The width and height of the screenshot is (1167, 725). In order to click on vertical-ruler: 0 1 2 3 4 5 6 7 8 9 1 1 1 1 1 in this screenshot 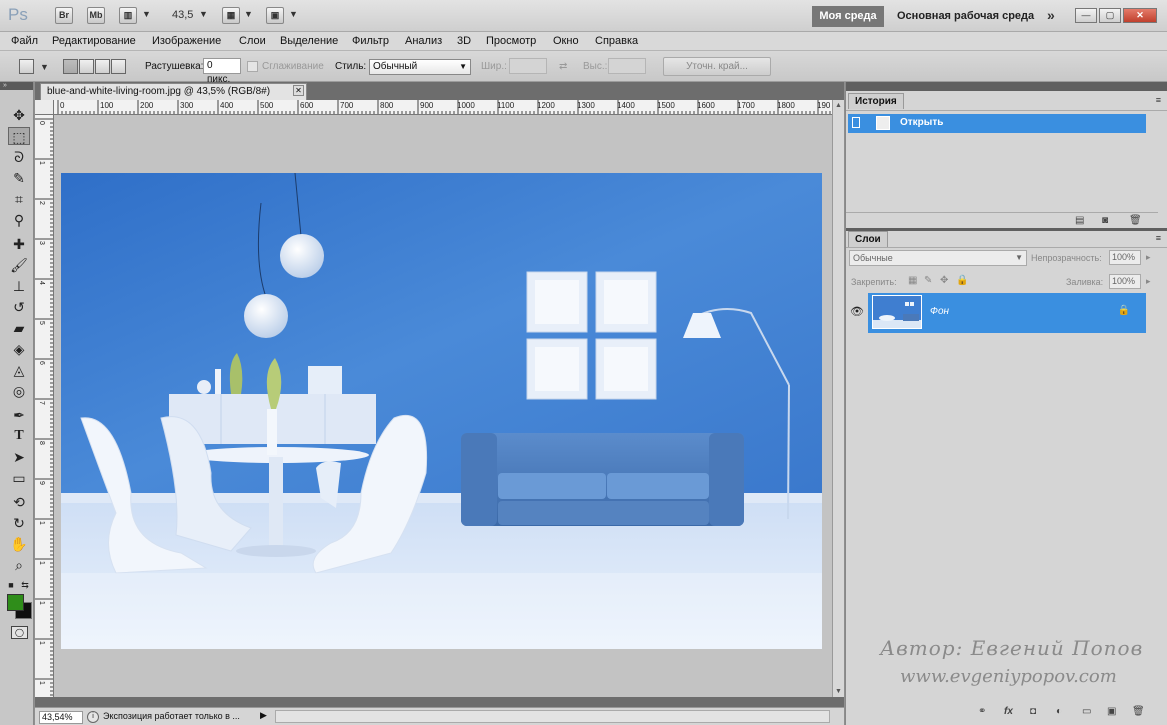, I will do `click(44, 406)`.